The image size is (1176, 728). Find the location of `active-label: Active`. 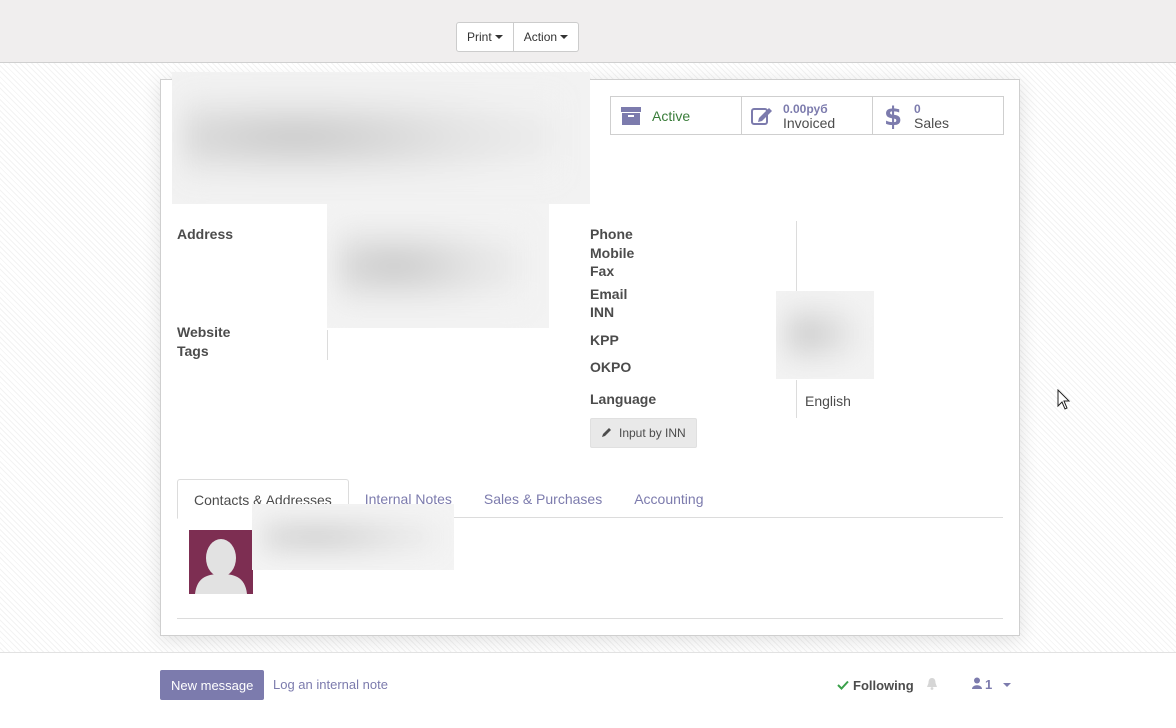

active-label: Active is located at coordinates (671, 115).